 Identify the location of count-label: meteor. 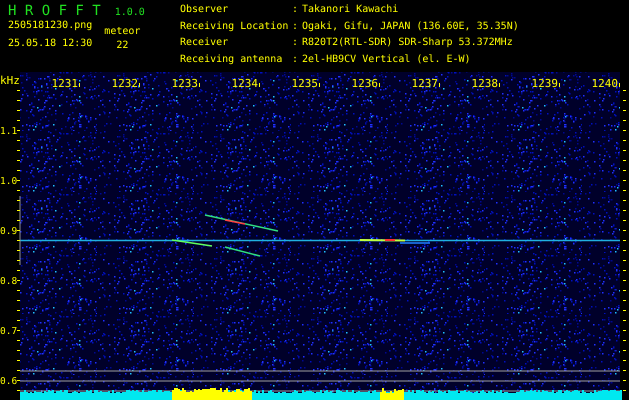
(122, 32).